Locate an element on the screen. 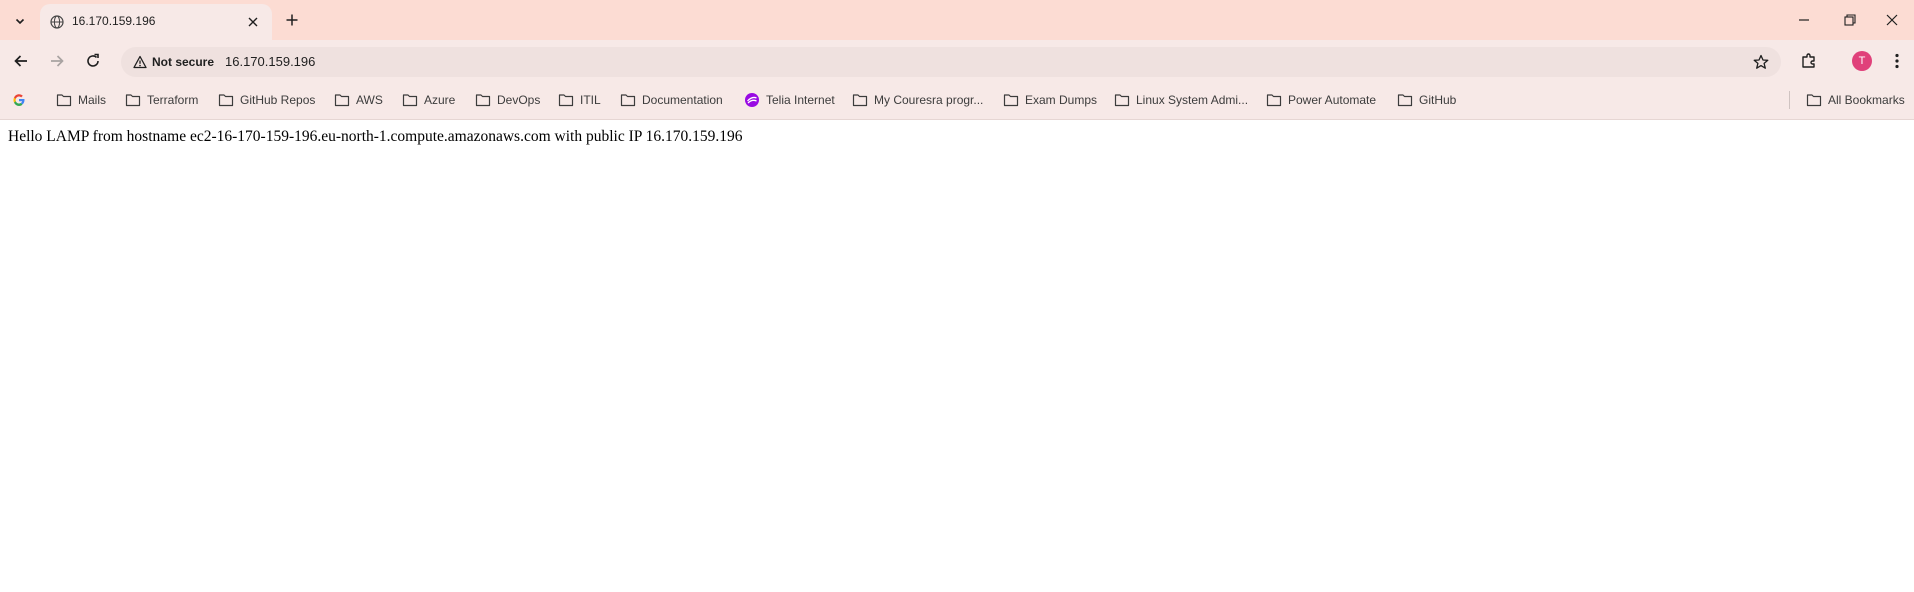 The height and width of the screenshot is (592, 1914). toolbar: Not secure 16.170.159.196 T is located at coordinates (957, 60).